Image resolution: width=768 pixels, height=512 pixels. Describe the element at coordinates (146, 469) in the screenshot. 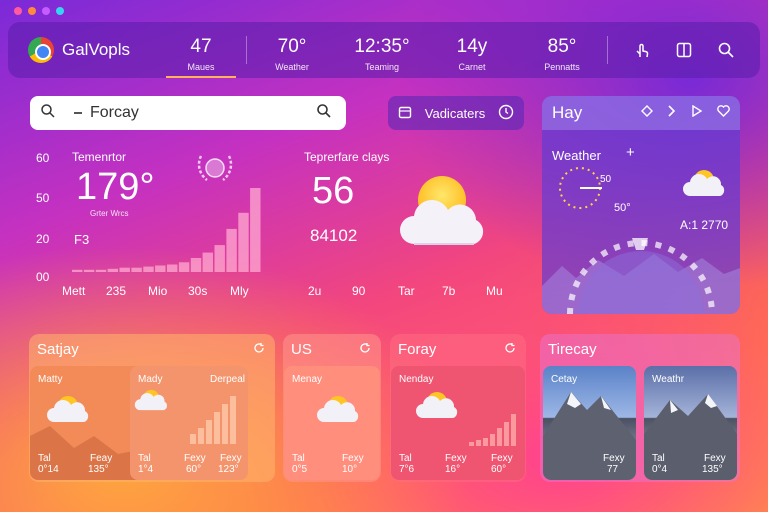

I see `tile-footer-value: 1°4` at that location.